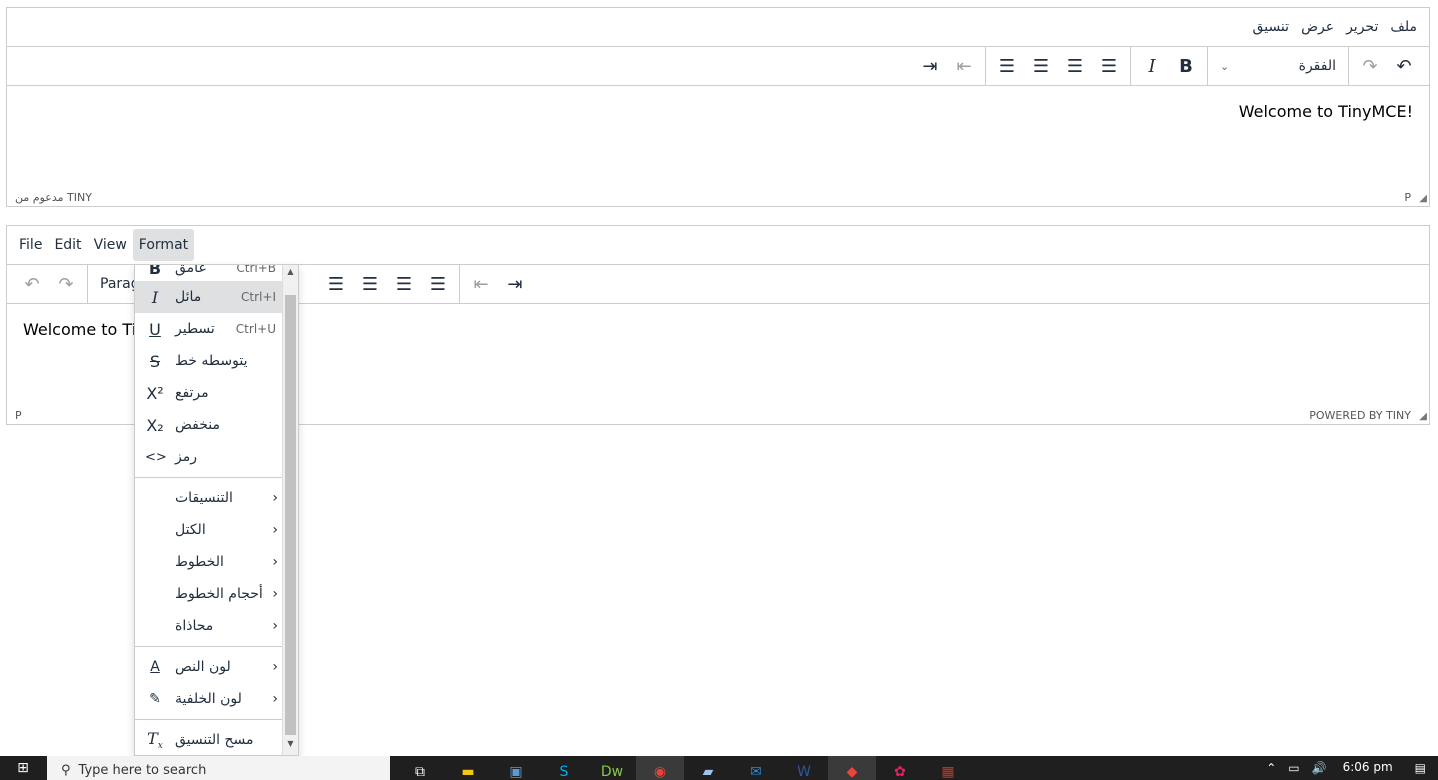  I want to click on clear-formatting-icon: Tx, so click(155, 740).